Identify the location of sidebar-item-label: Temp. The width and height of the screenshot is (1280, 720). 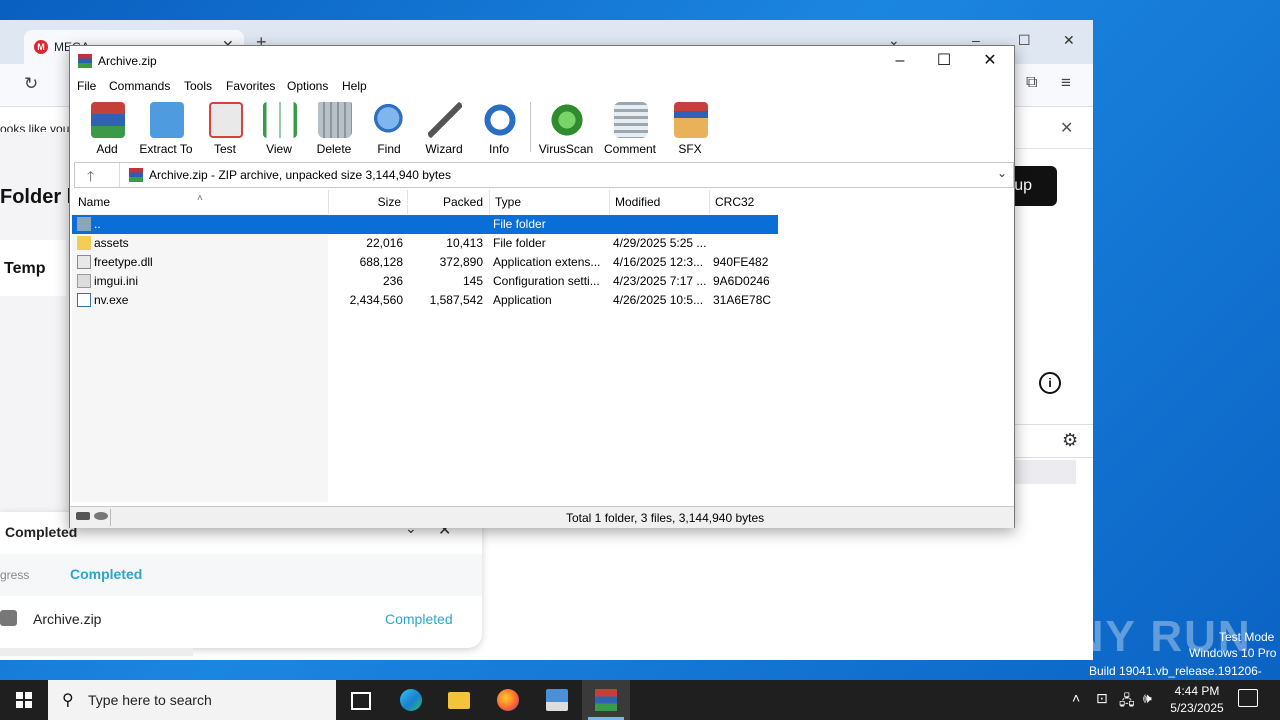
(25, 268).